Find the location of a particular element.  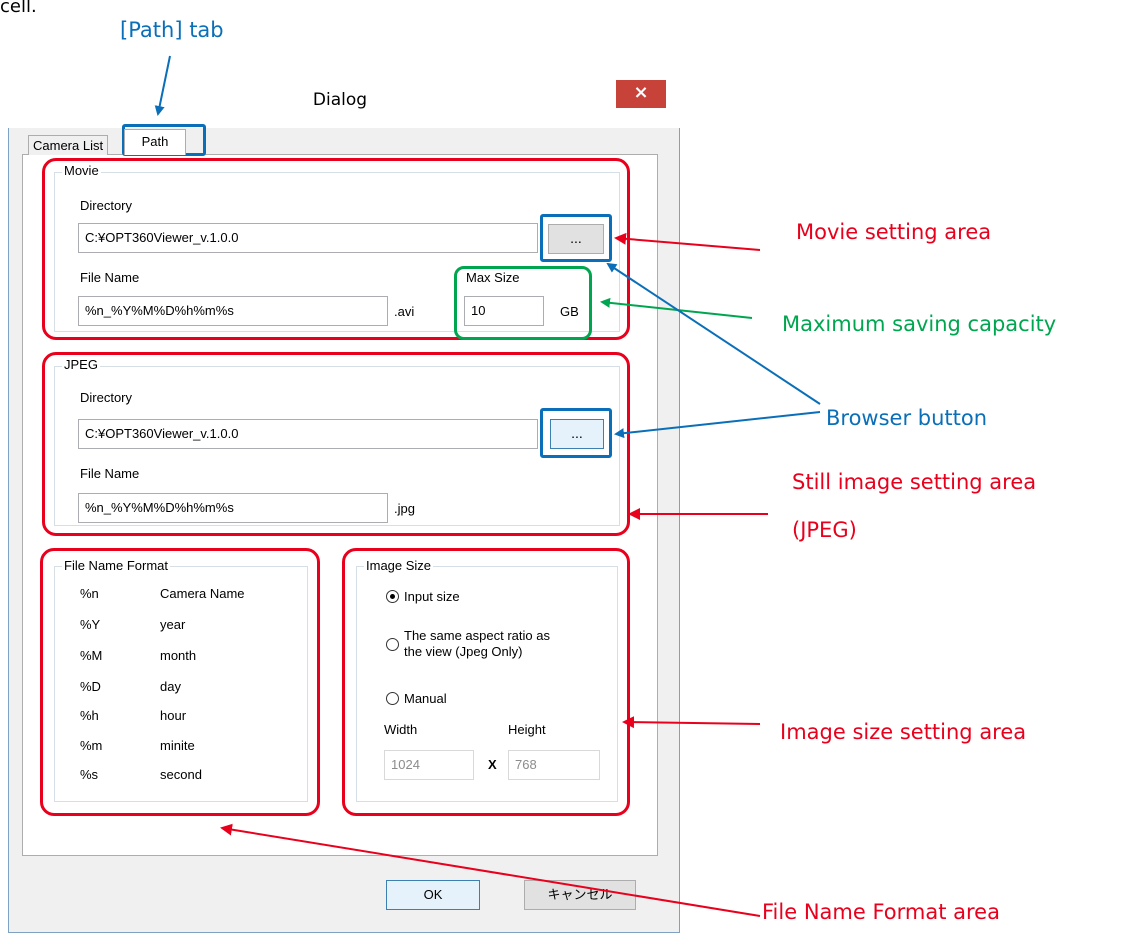

dialog-title: Dialog is located at coordinates (340, 100).